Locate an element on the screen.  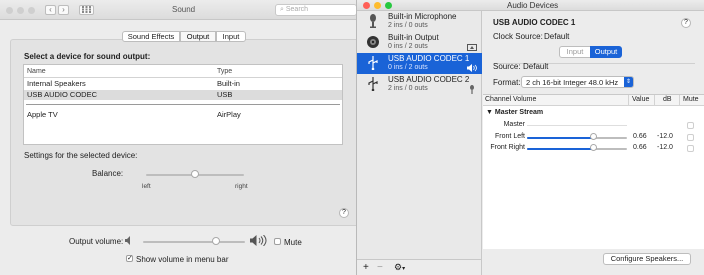
microphone-icon is located at coordinates (373, 21).